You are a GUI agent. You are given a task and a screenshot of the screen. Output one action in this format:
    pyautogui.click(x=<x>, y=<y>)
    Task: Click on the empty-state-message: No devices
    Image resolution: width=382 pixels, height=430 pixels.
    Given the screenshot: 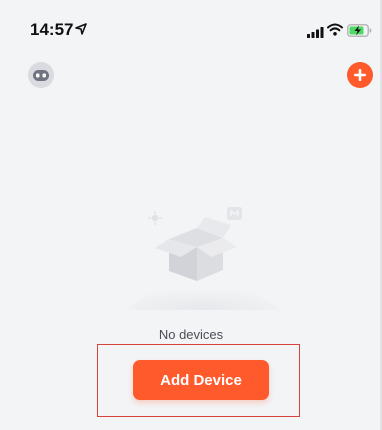 What is the action you would take?
    pyautogui.click(x=191, y=334)
    